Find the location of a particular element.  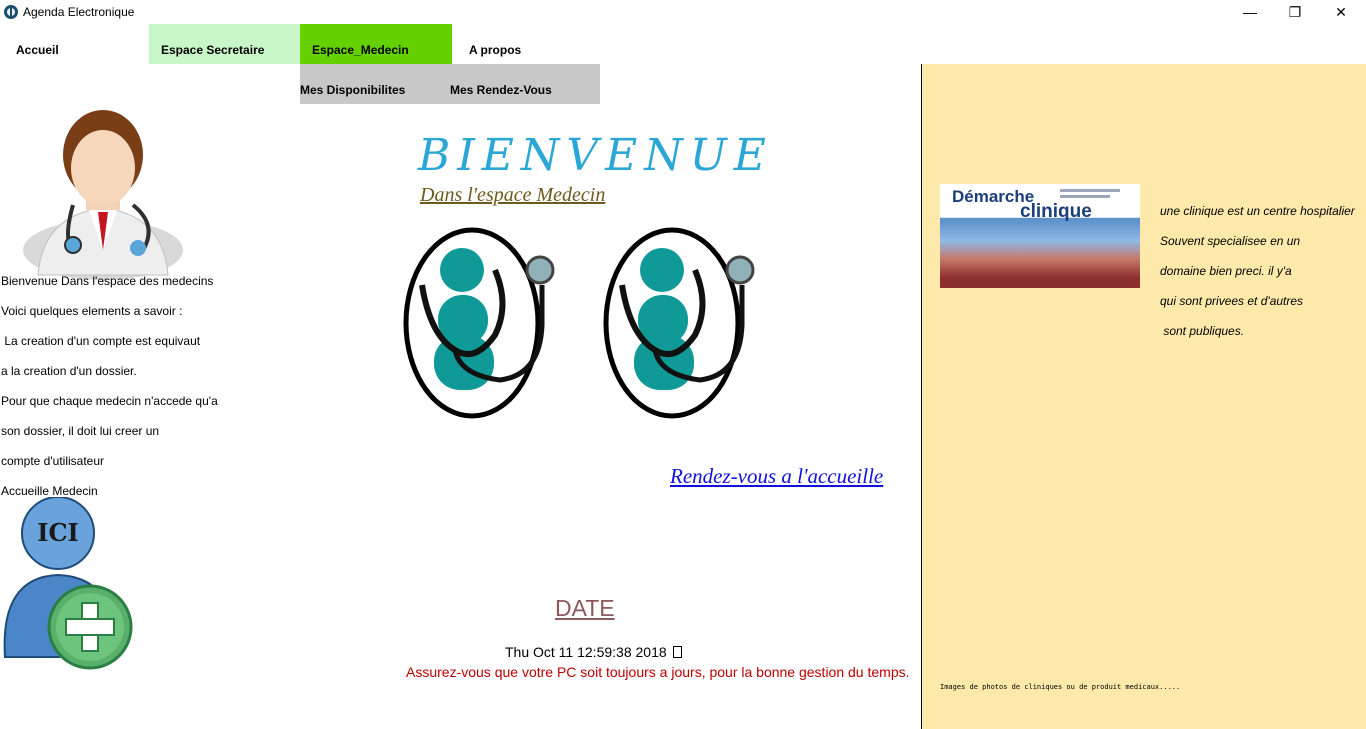

close-button: ✕ is located at coordinates (1341, 12).